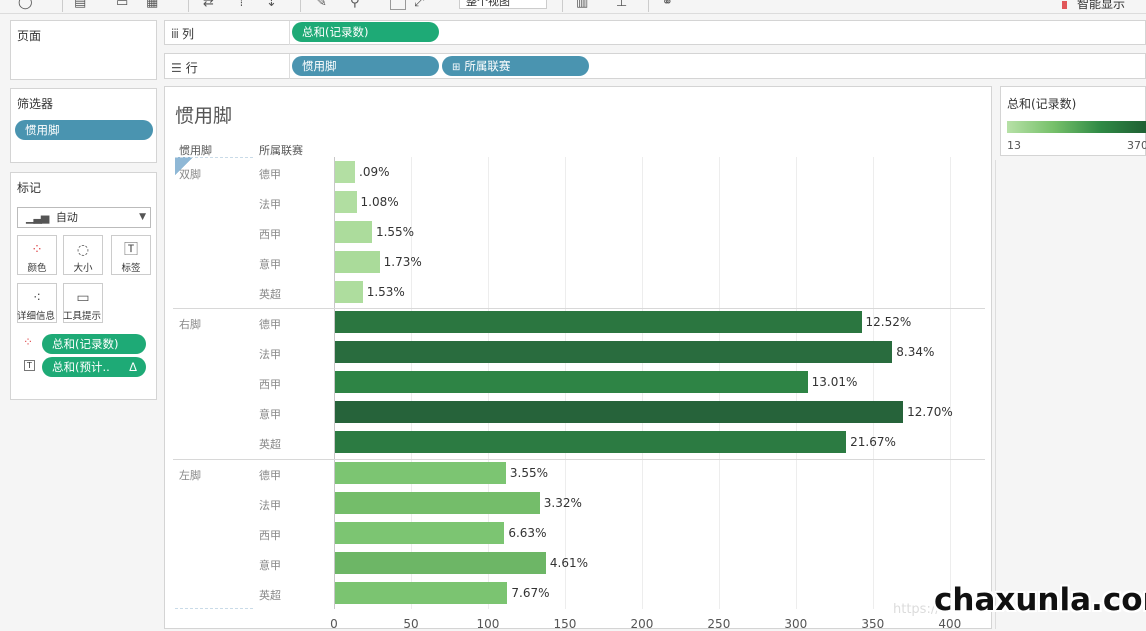 The image size is (1146, 631). I want to click on presentation-icon: ⊥, so click(621, 5).